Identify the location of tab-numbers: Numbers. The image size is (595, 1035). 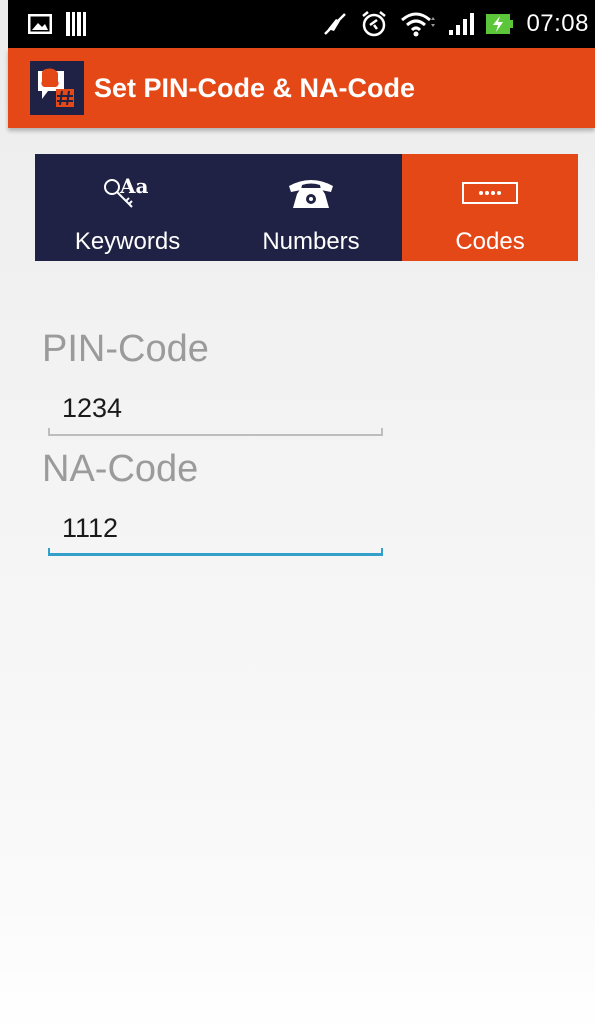
(311, 207).